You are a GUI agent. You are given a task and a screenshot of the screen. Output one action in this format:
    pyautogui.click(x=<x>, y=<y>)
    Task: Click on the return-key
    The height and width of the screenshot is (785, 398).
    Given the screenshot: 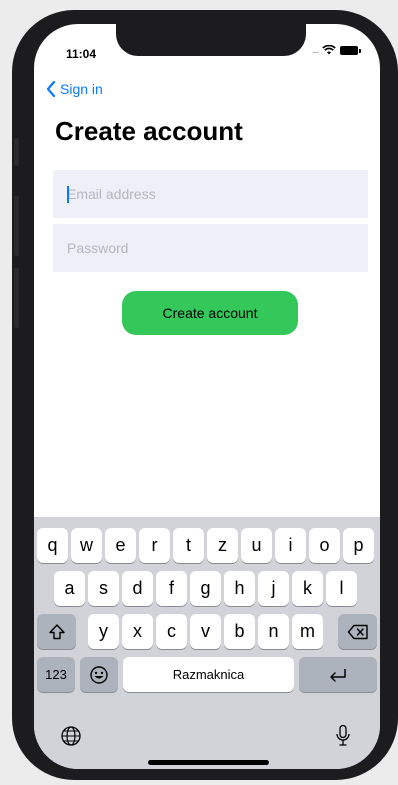 What is the action you would take?
    pyautogui.click(x=338, y=674)
    